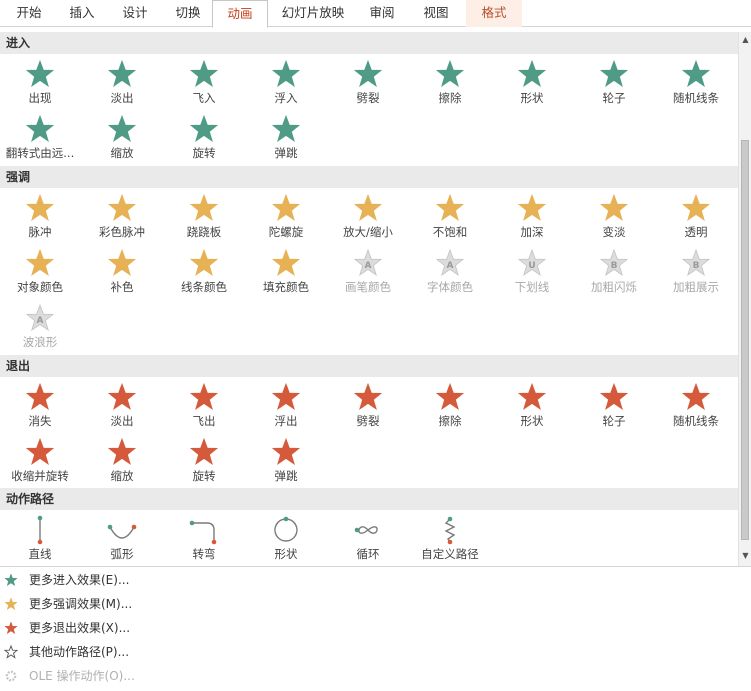  I want to click on effect-exit-4: 劈裂, so click(368, 406).